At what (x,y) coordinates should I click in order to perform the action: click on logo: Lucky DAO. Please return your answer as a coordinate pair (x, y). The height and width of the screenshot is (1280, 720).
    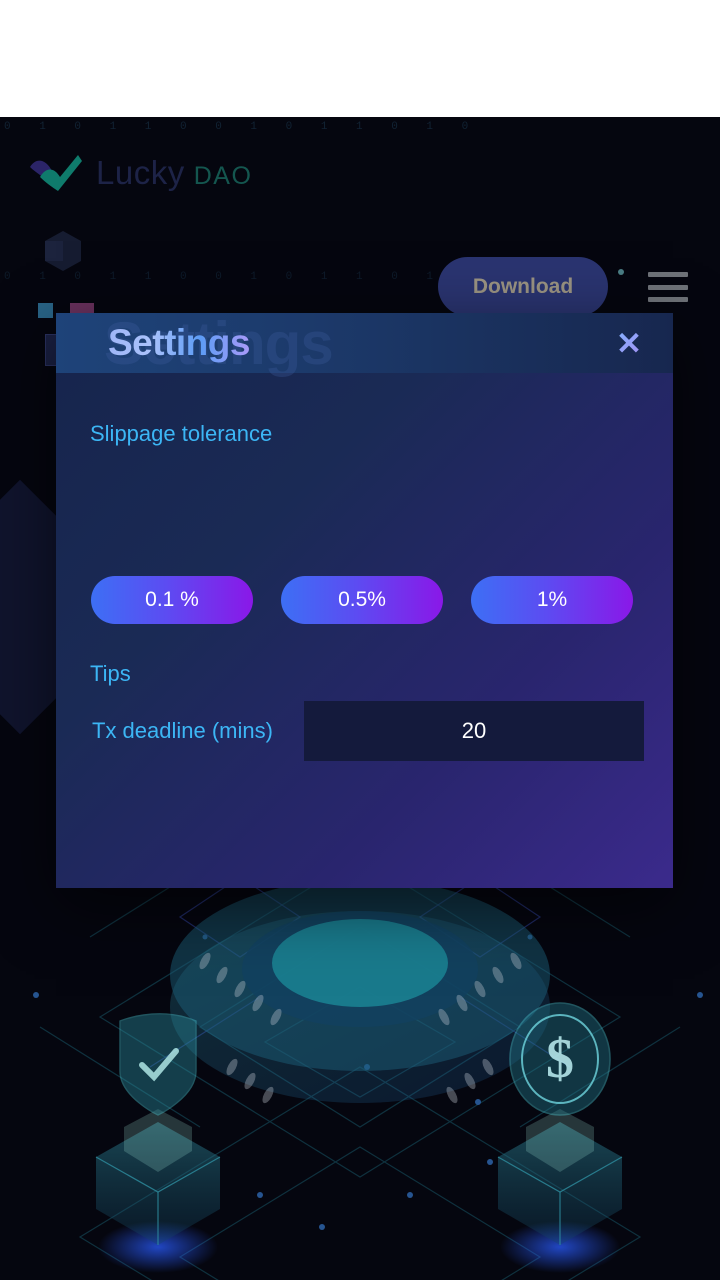
    Looking at the image, I should click on (140, 173).